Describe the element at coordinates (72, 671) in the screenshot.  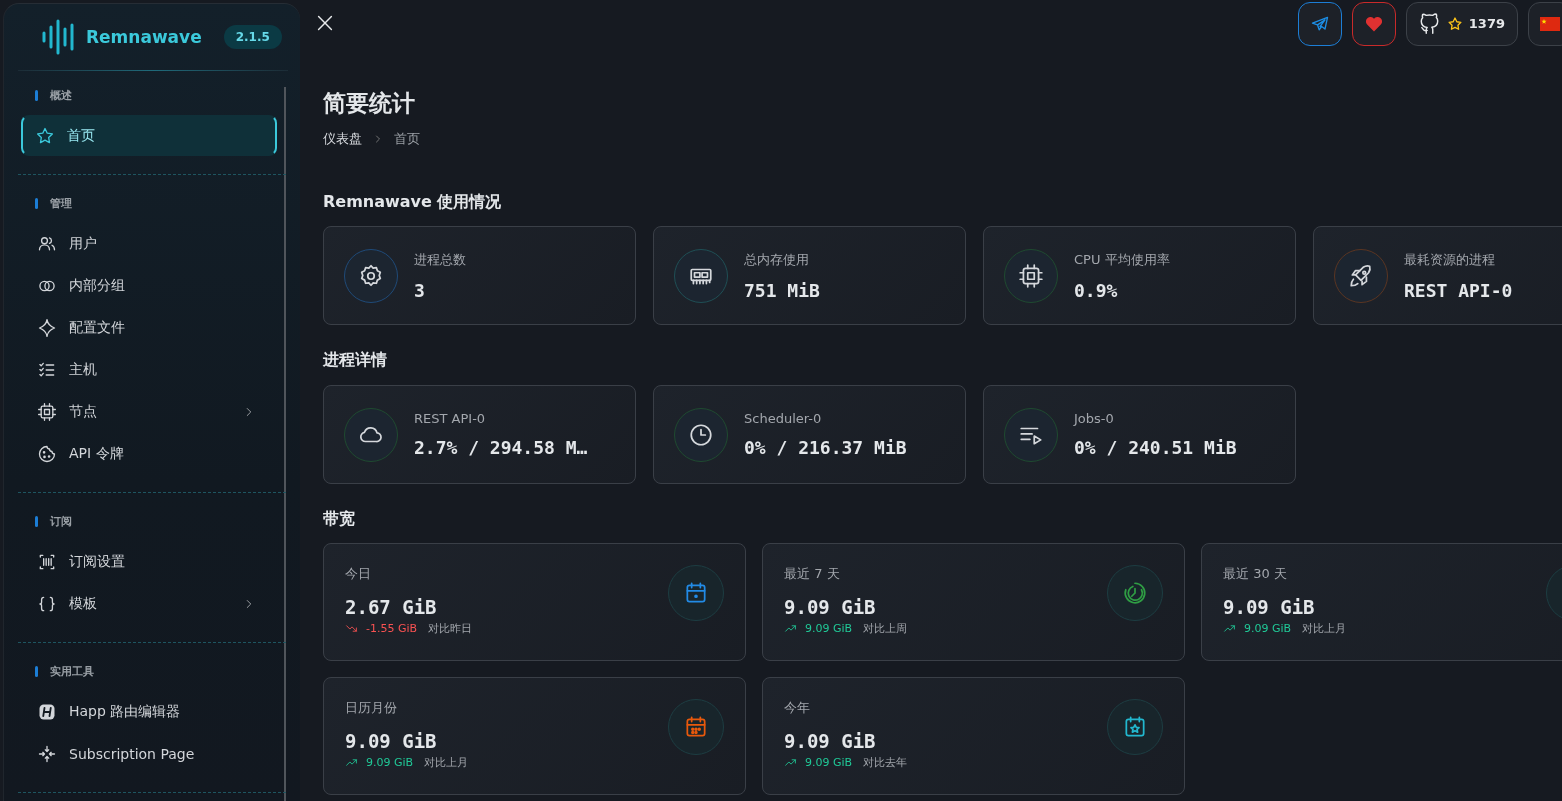
I see `section-heading: 实用工具` at that location.